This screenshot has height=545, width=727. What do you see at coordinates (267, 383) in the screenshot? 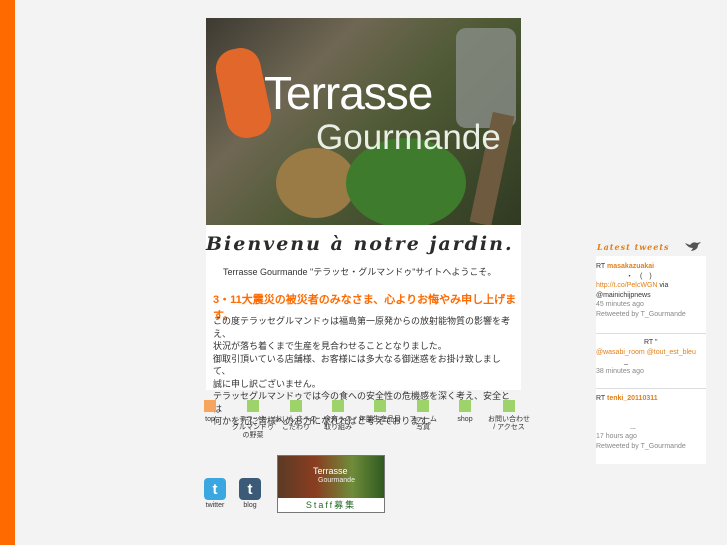
I see `notice-line: 誠に申し訳ございません。` at bounding box center [267, 383].